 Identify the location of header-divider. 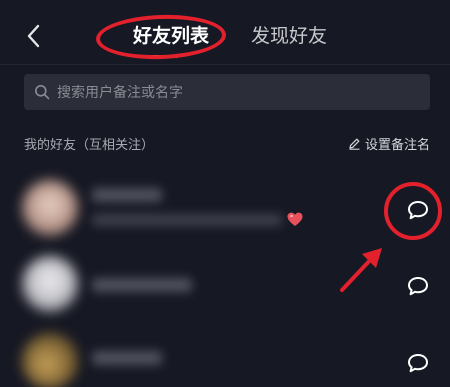
(225, 64).